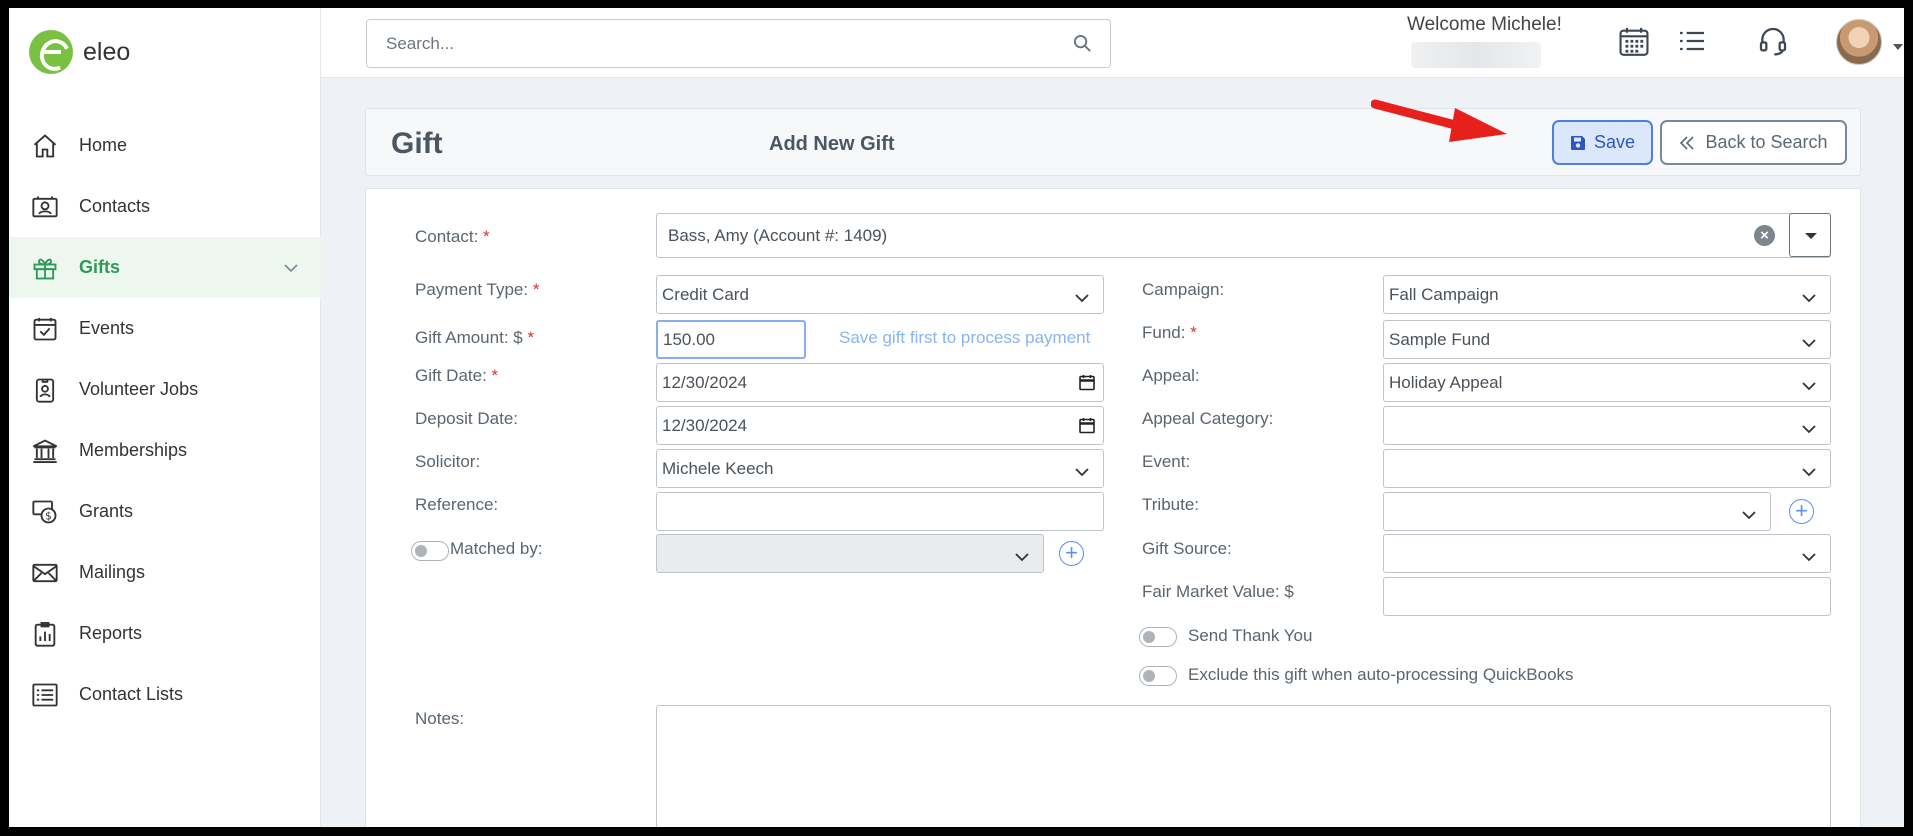 This screenshot has height=836, width=1913. Describe the element at coordinates (107, 51) in the screenshot. I see `logo-text: eleo` at that location.